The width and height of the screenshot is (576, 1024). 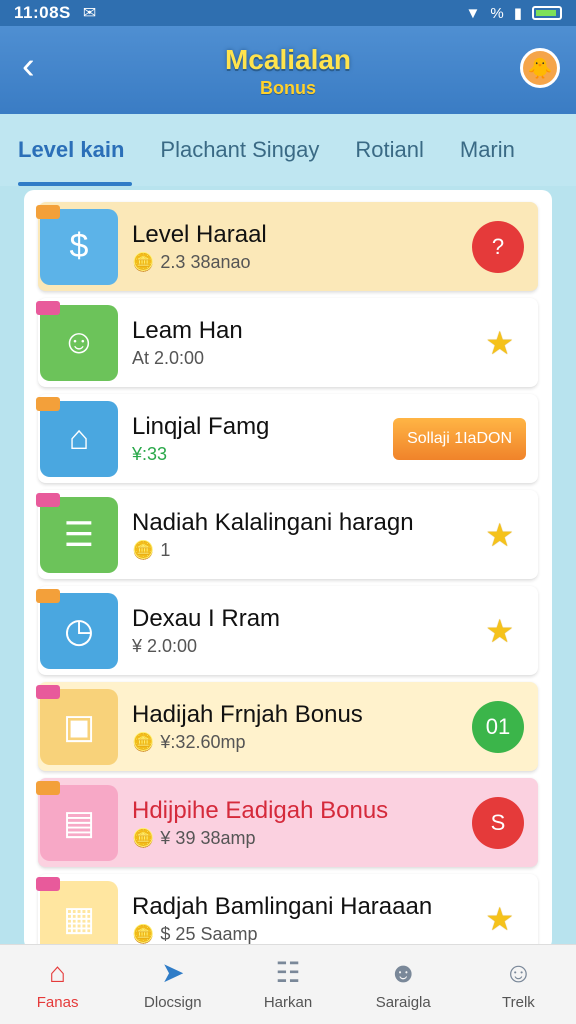 I want to click on users-icon: ☻, so click(x=403, y=972).